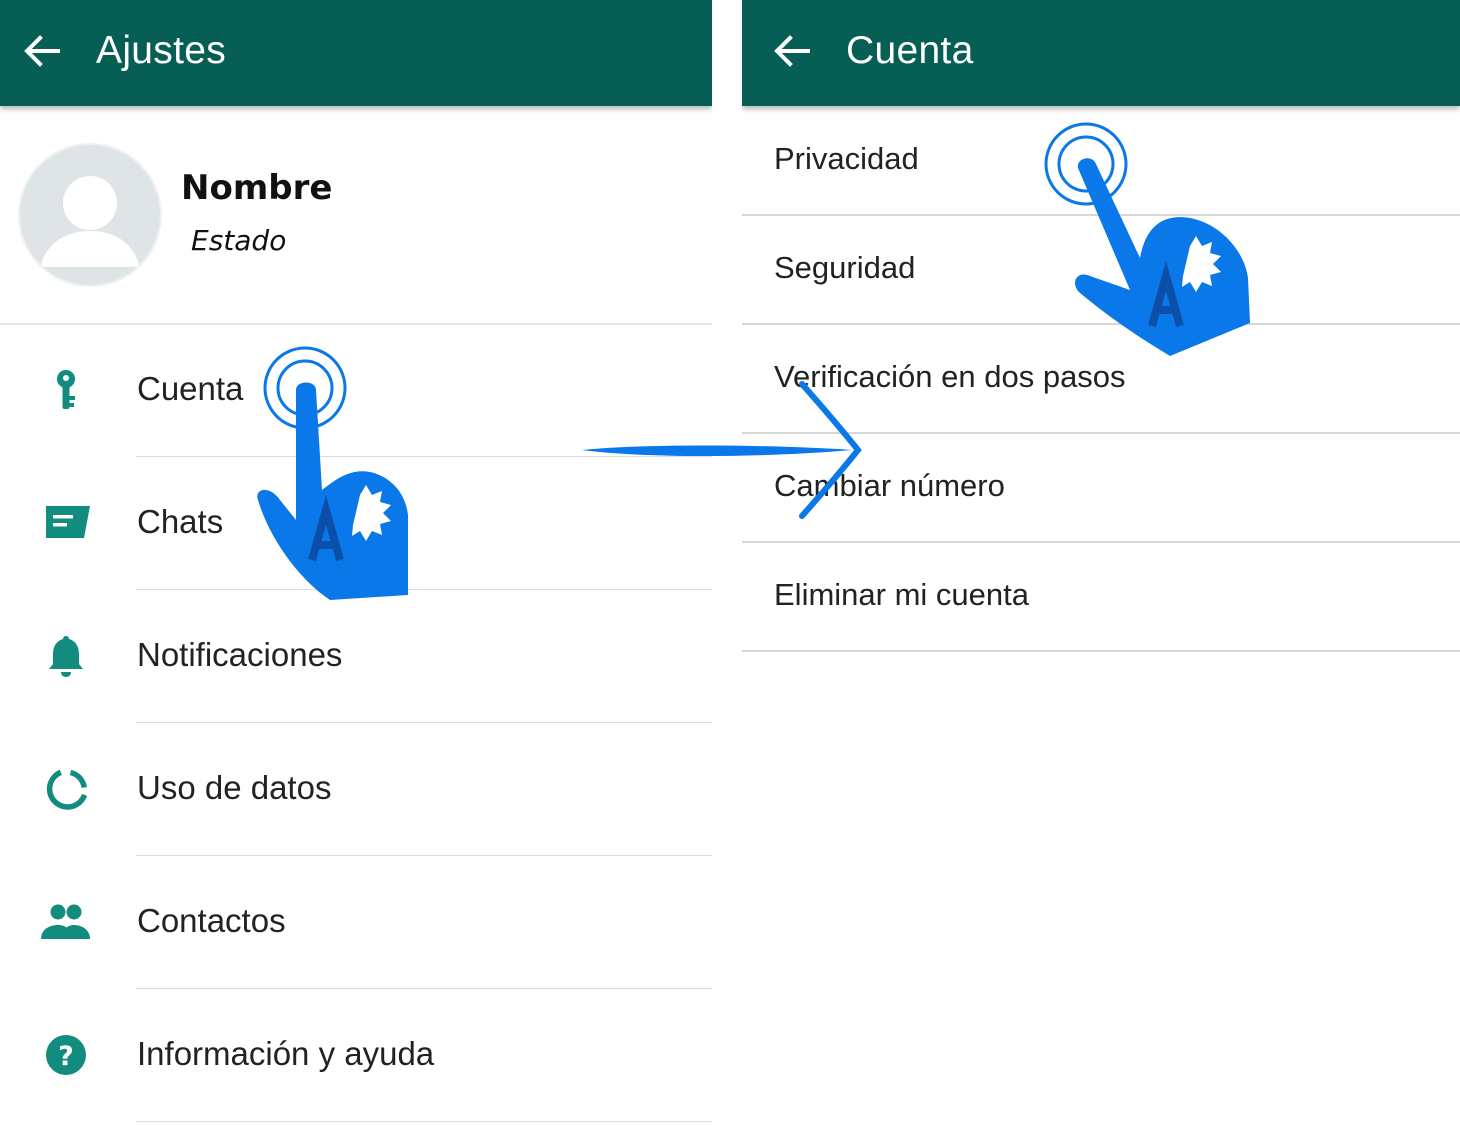  I want to click on account-item-label: Seguridad, so click(845, 267).